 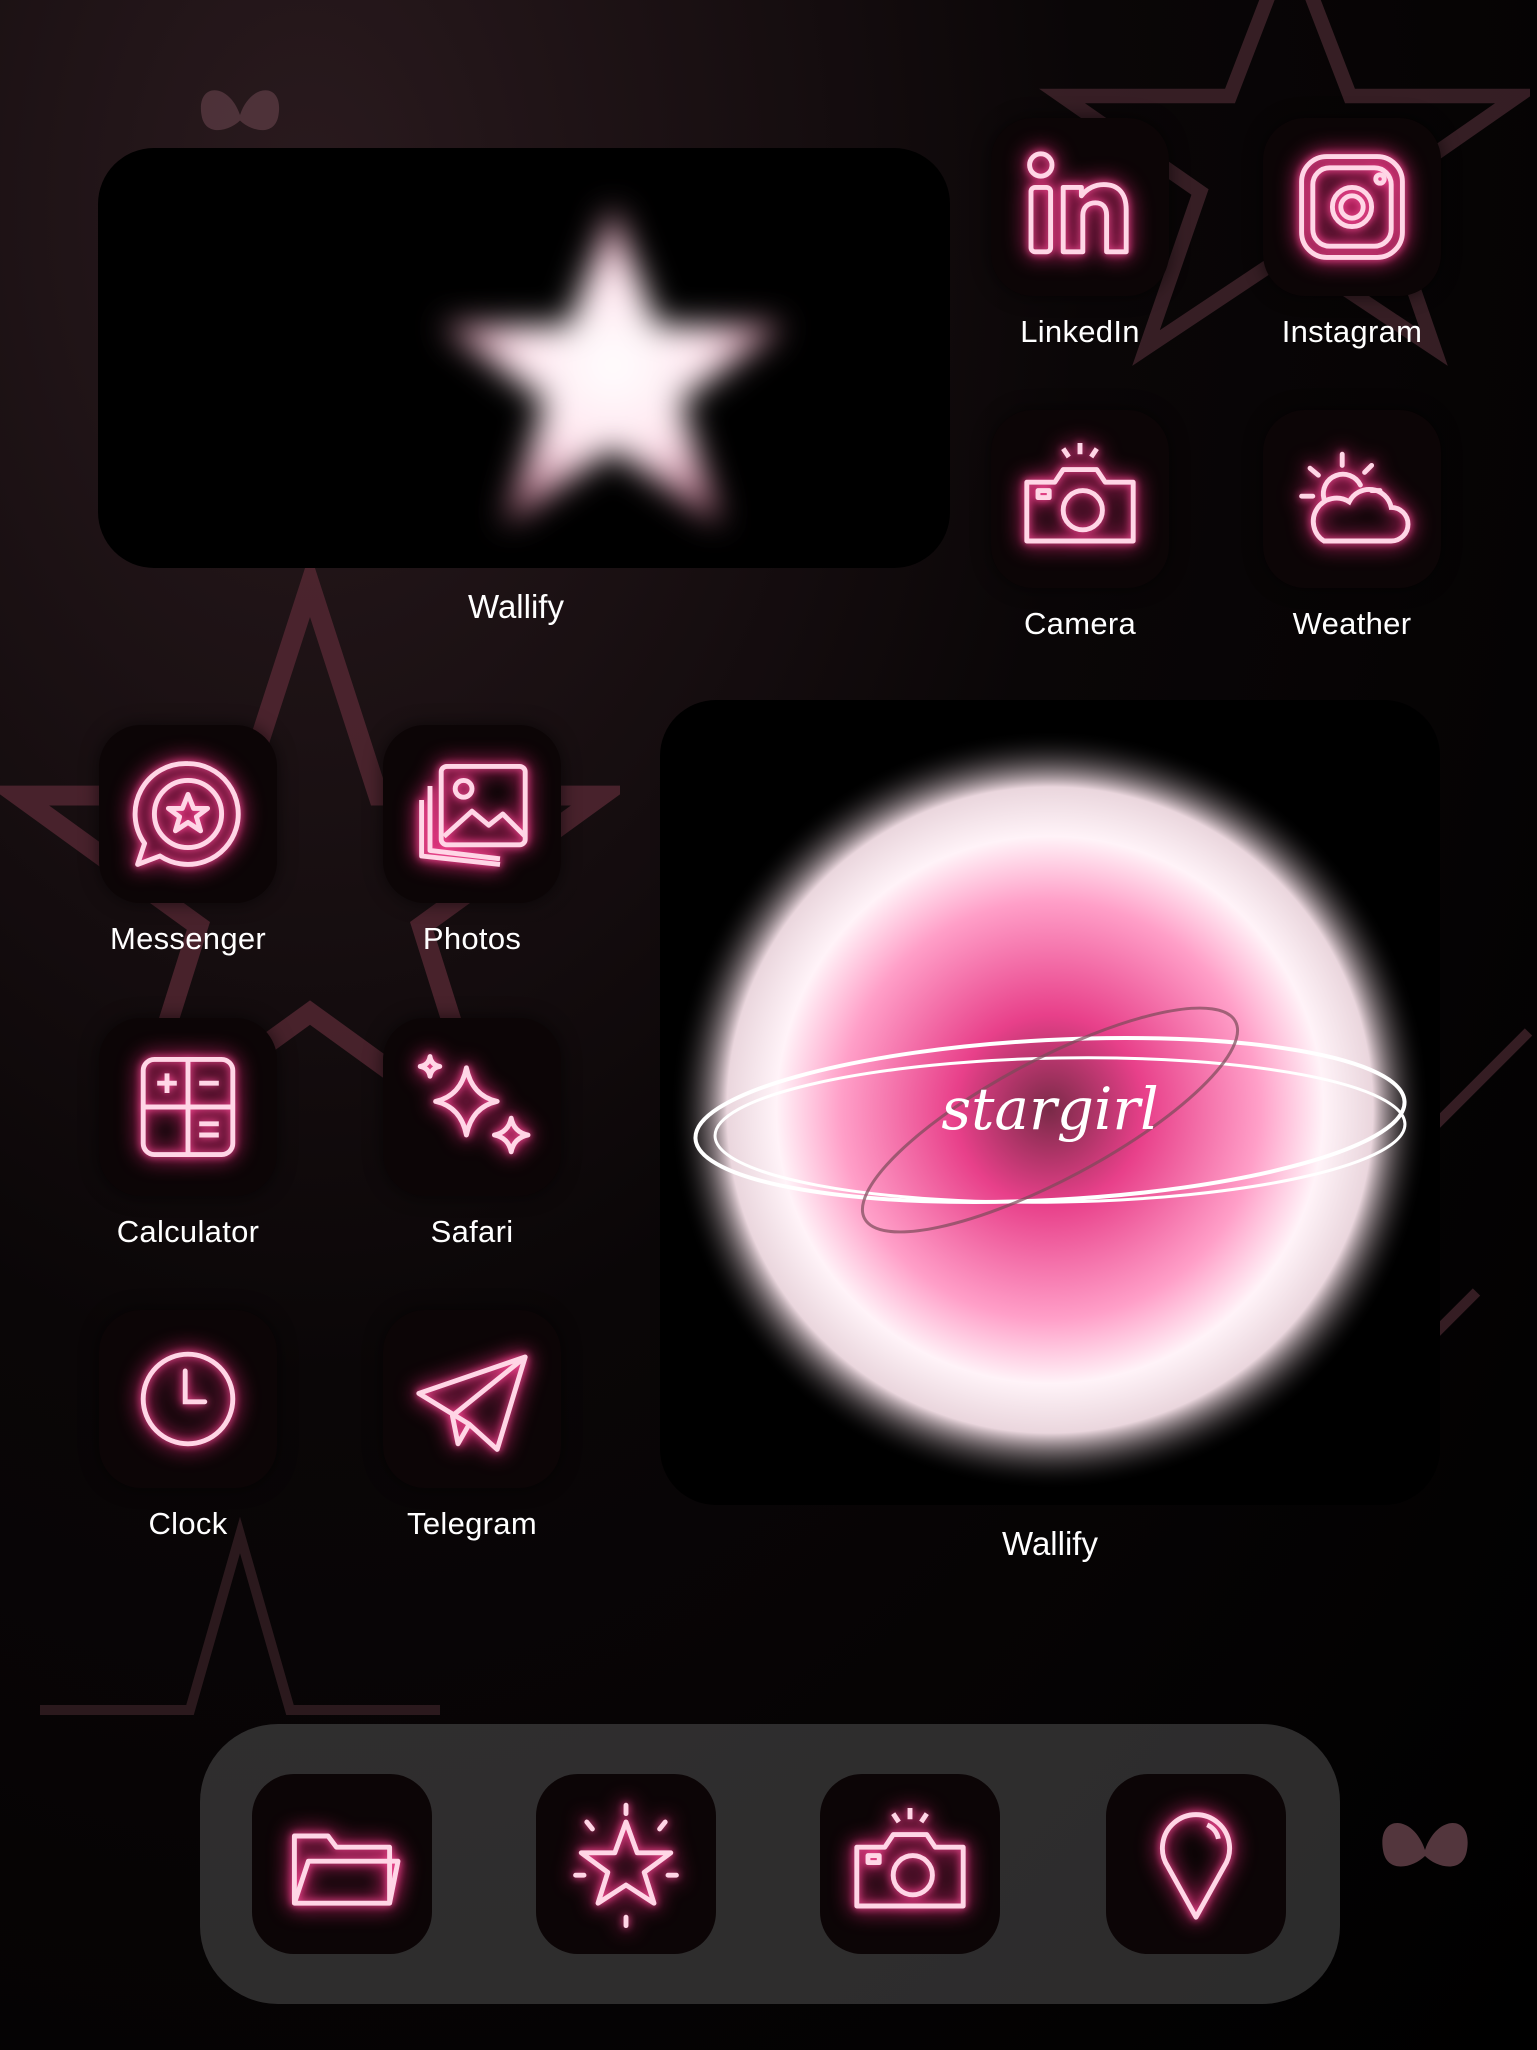 I want to click on app-instagram: Instagram, so click(x=1352, y=234).